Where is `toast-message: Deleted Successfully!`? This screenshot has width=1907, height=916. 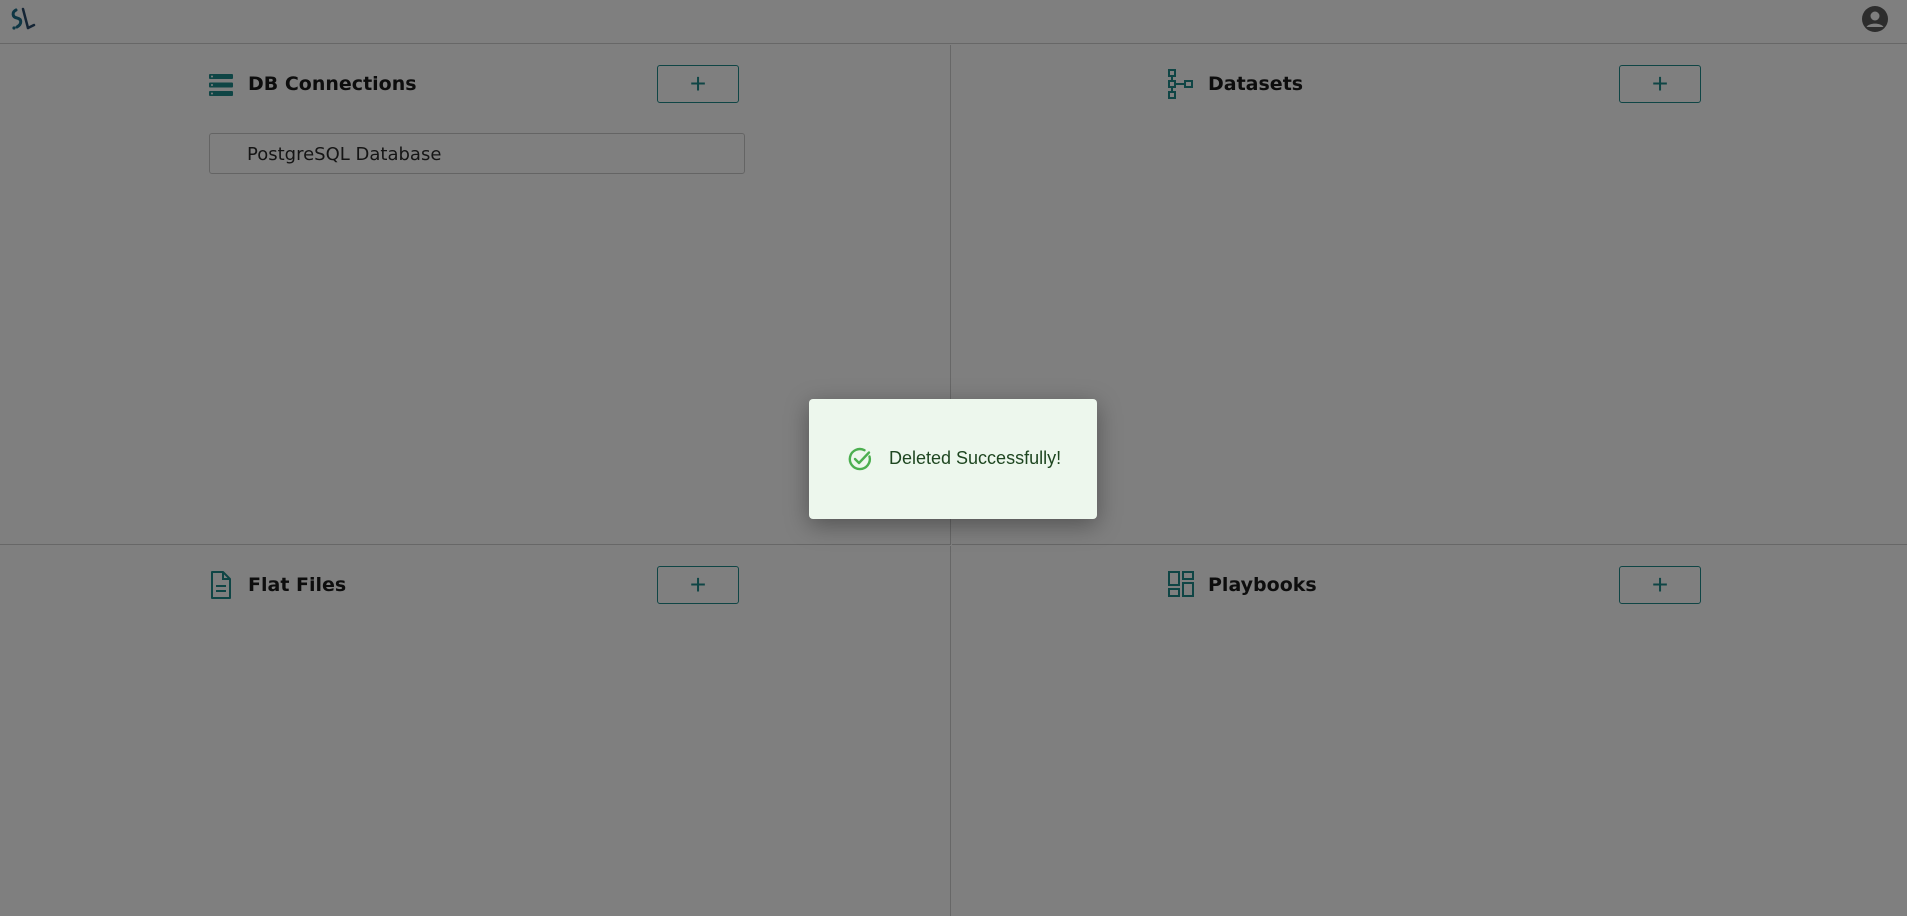
toast-message: Deleted Successfully! is located at coordinates (975, 458).